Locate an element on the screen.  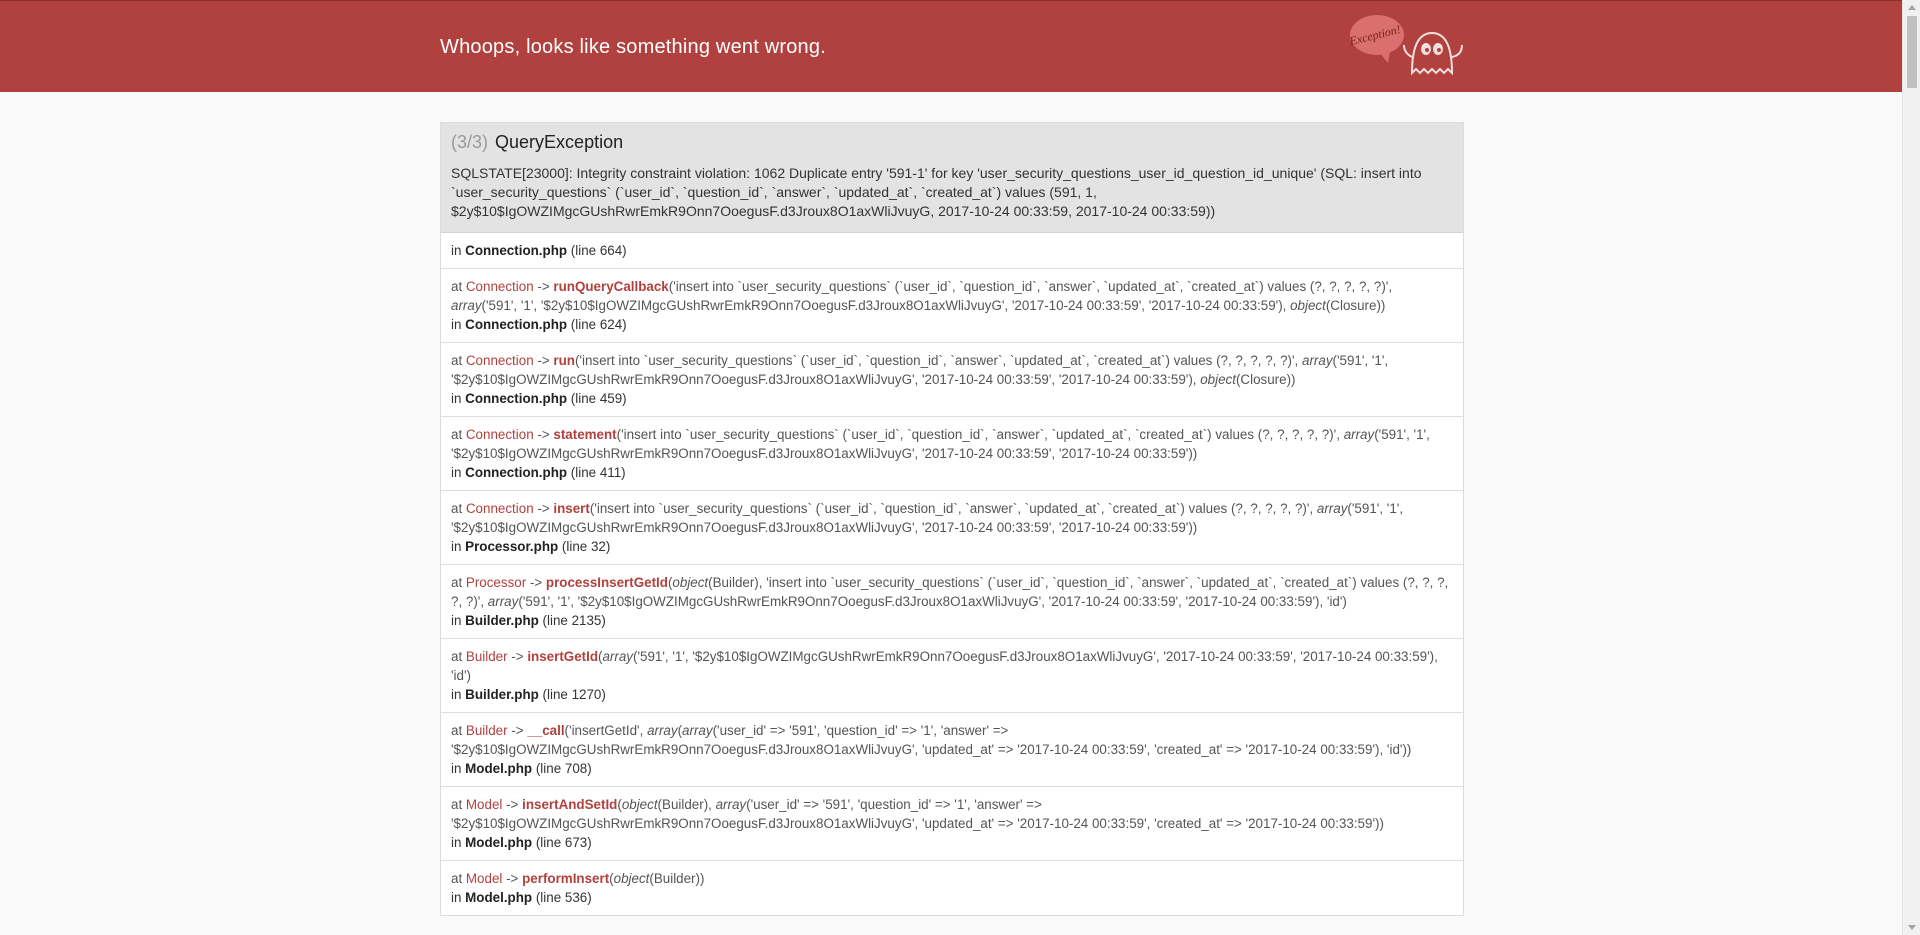
frame-location: in Model.php (line 536) is located at coordinates (952, 897).